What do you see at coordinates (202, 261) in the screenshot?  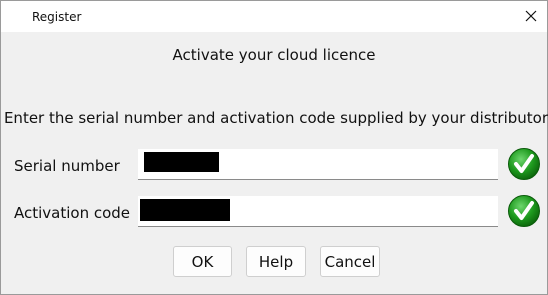 I see `ok-button: OK` at bounding box center [202, 261].